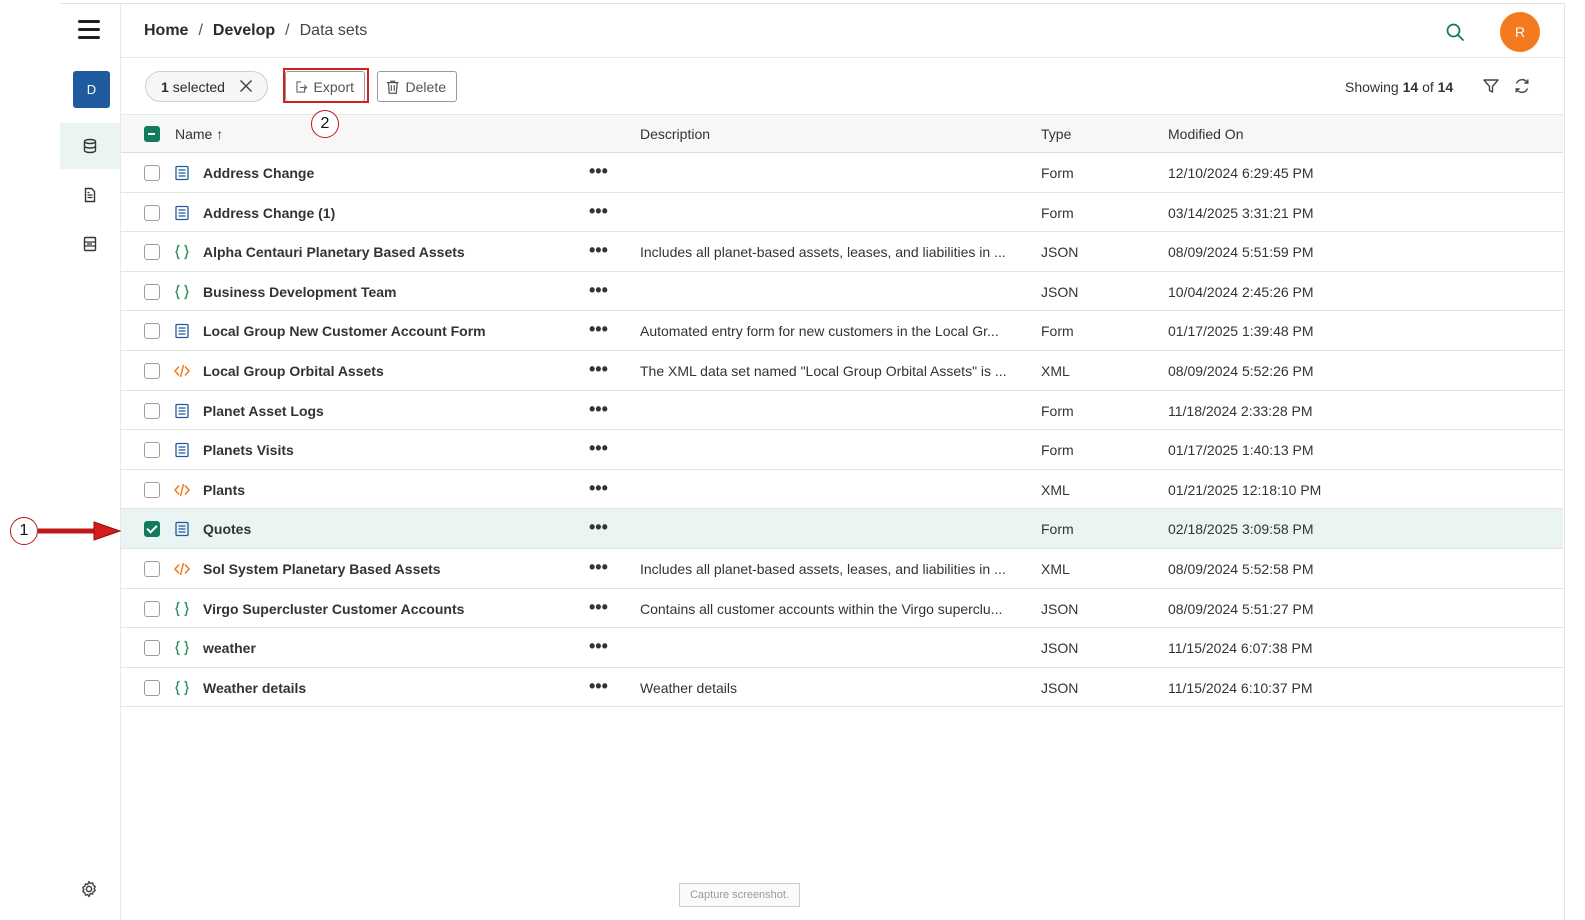  Describe the element at coordinates (1055, 489) in the screenshot. I see `row-type: XML` at that location.